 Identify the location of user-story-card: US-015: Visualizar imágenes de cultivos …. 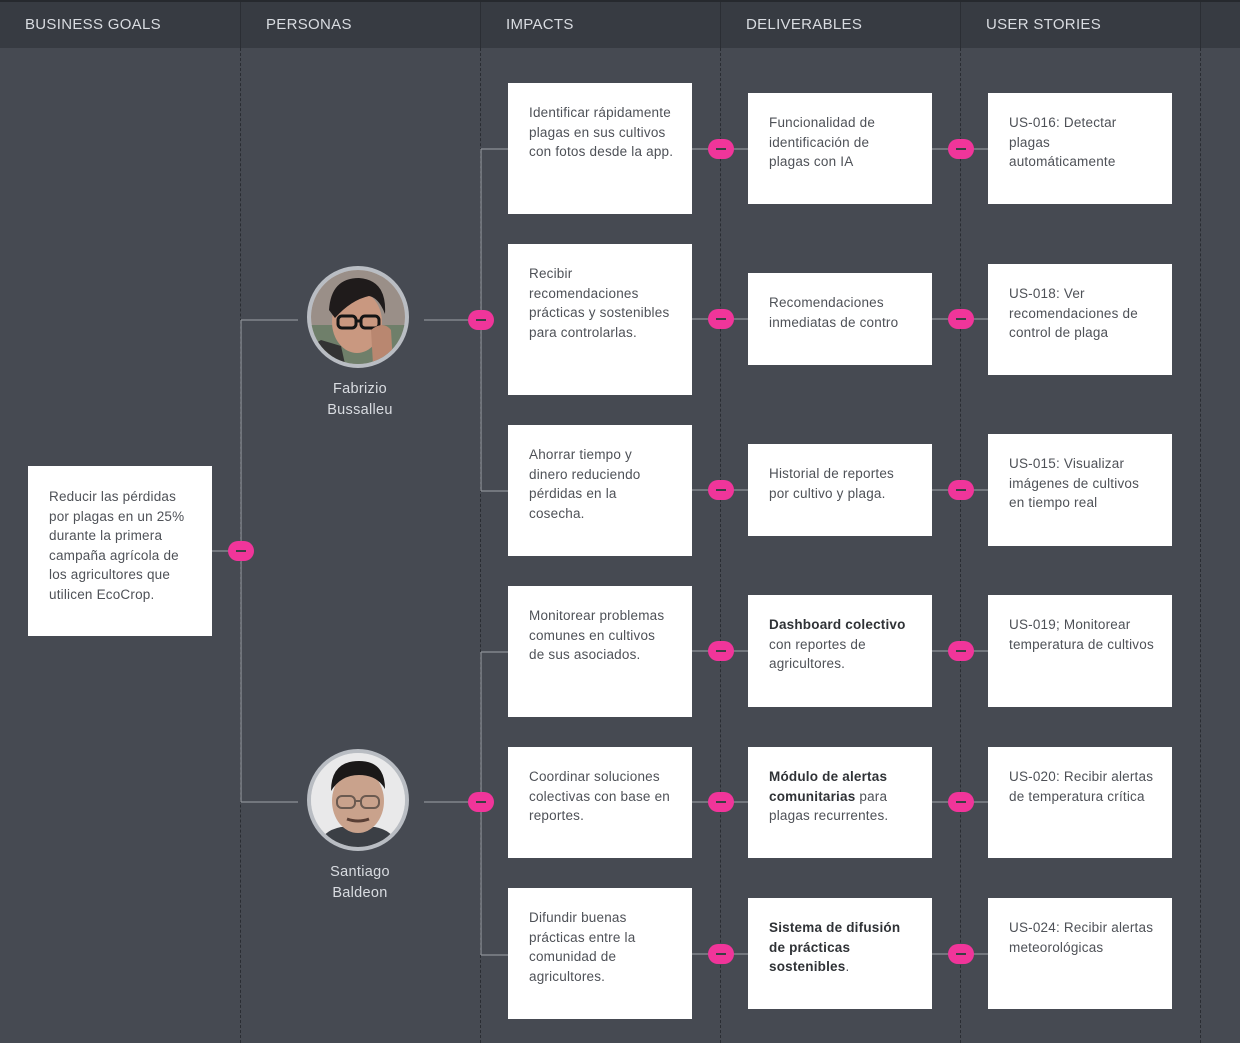
(1080, 490).